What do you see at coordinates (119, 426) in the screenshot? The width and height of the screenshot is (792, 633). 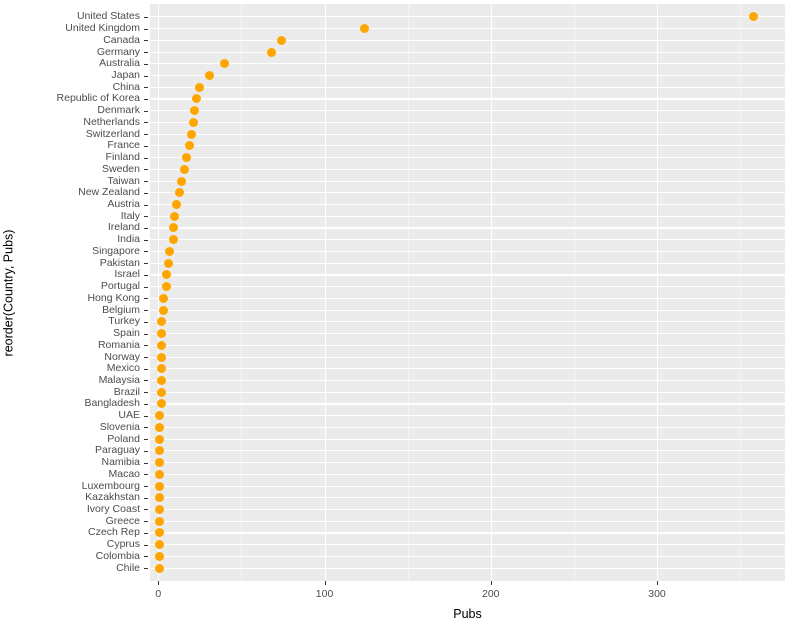 I see `y-axis-tick-label: Slovenia` at bounding box center [119, 426].